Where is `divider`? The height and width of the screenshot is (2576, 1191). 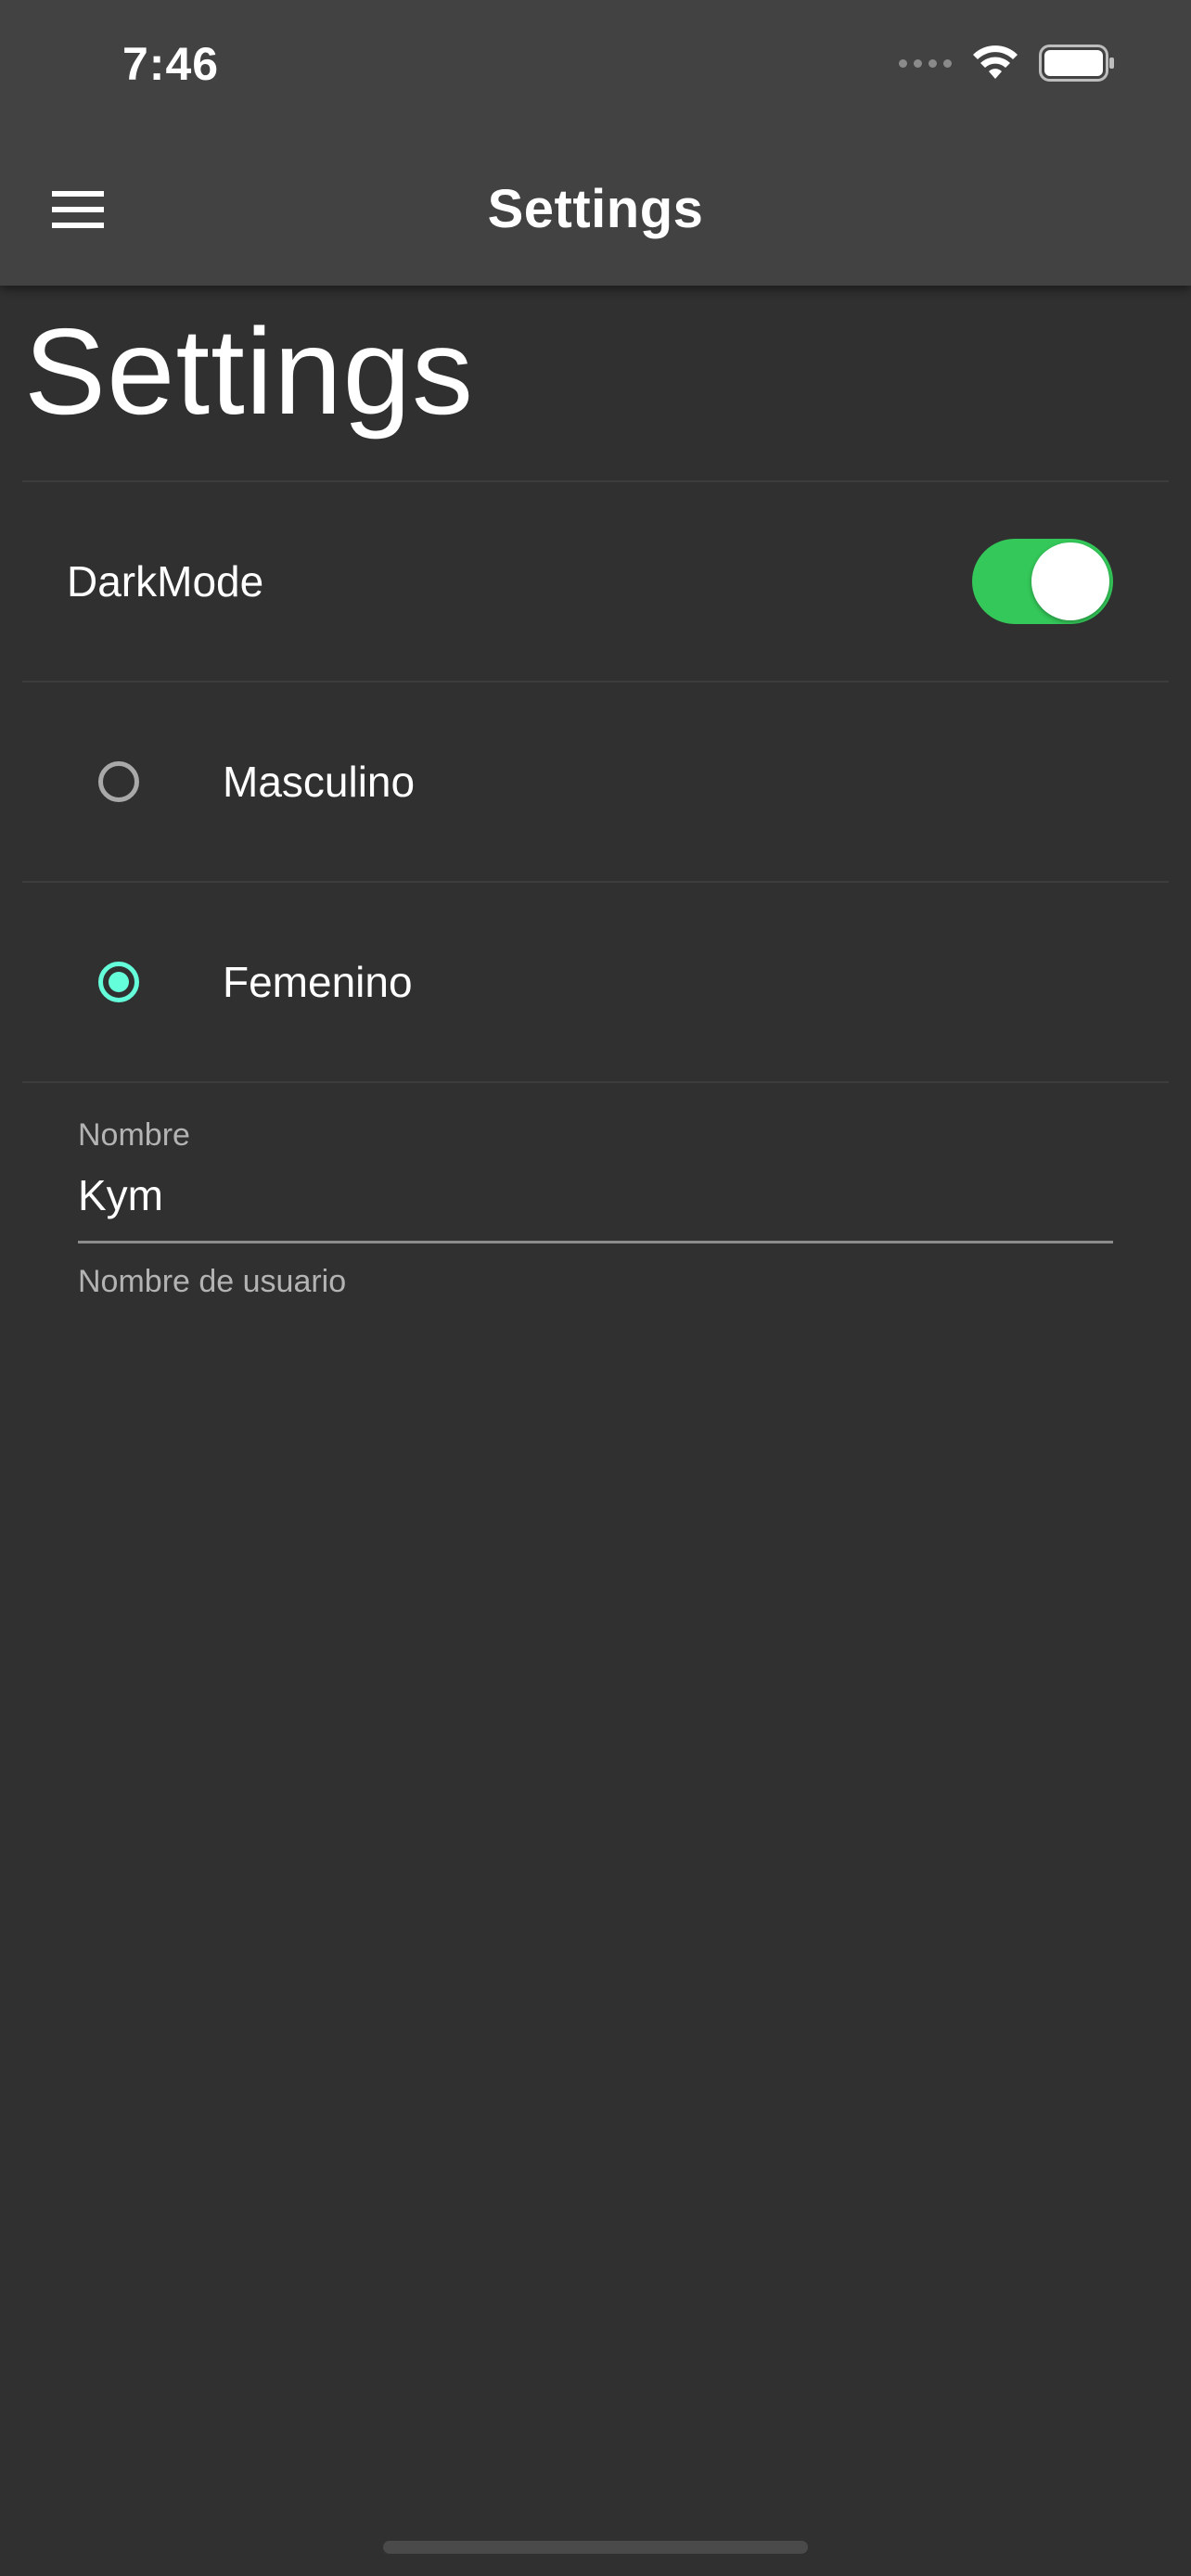 divider is located at coordinates (595, 1082).